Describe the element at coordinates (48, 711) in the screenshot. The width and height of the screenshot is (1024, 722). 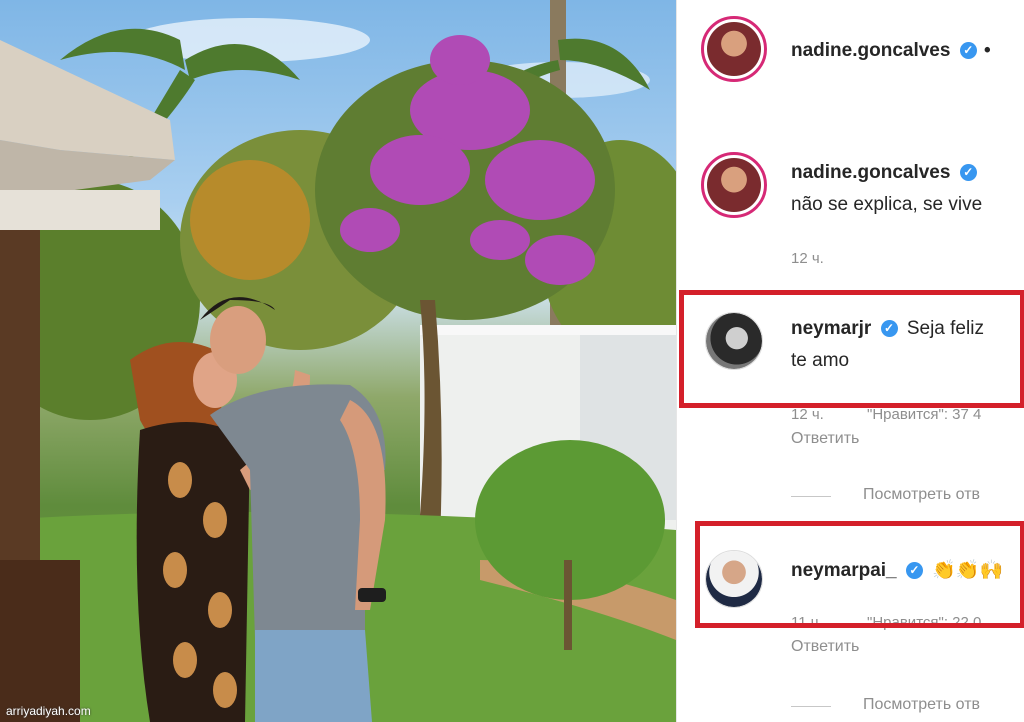
I see `watermark-text: arriyadiyah.com` at that location.